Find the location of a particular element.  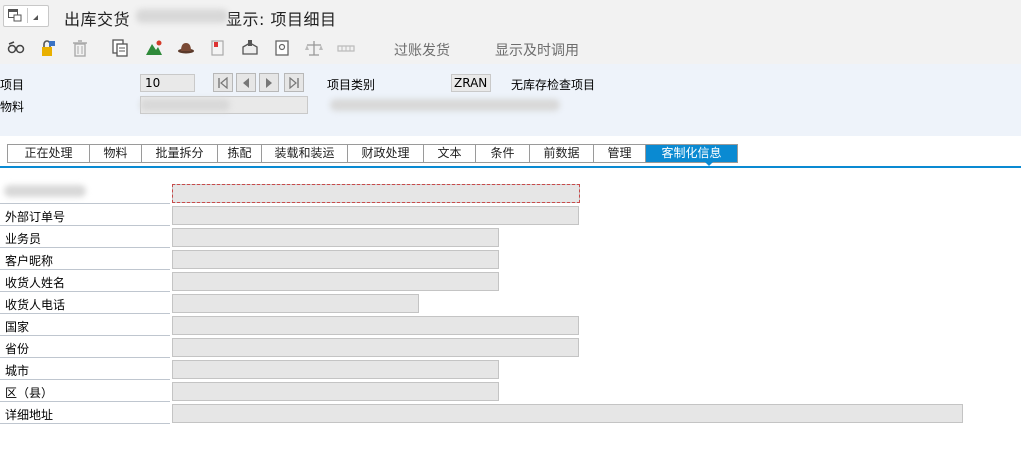

document-red-icon is located at coordinates (218, 48).